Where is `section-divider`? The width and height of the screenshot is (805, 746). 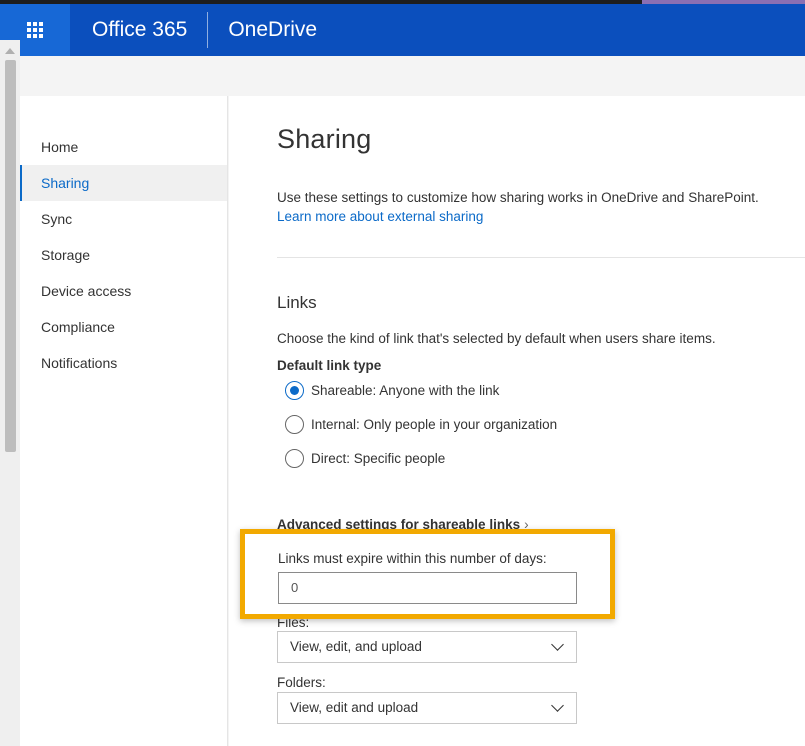 section-divider is located at coordinates (541, 257).